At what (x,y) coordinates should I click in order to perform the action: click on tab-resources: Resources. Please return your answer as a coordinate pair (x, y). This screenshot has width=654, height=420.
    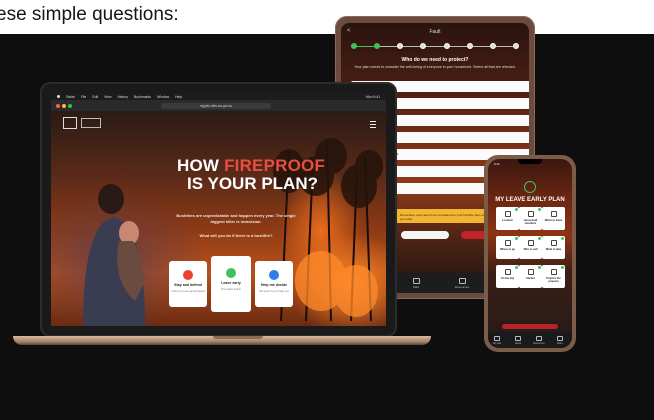
    Looking at the image, I should click on (539, 340).